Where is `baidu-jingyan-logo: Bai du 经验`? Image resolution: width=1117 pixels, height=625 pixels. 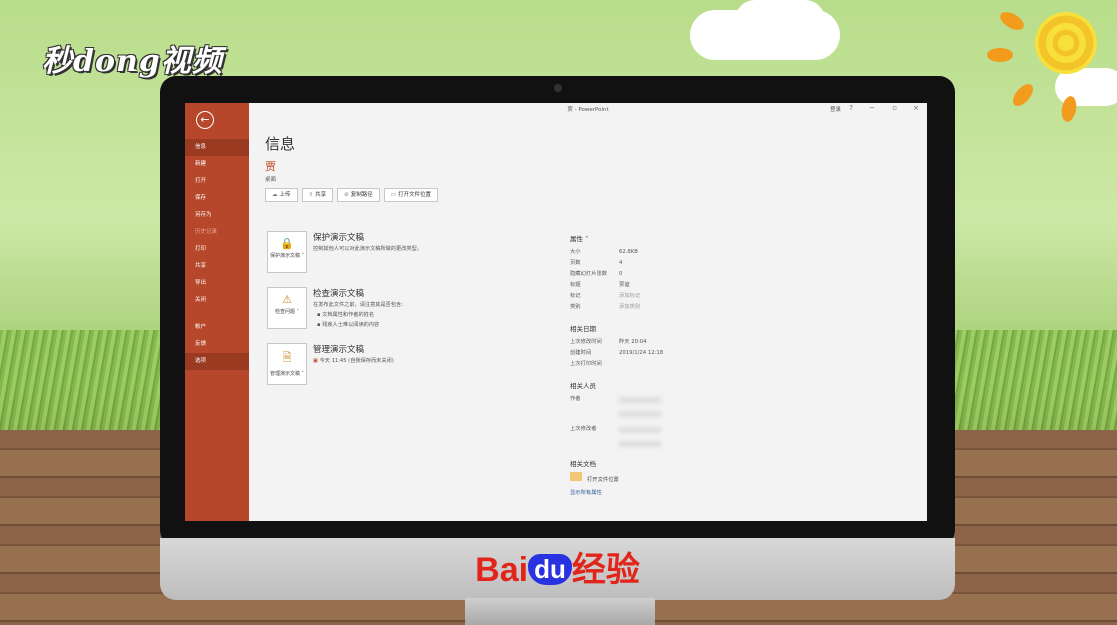 baidu-jingyan-logo: Bai du 经验 is located at coordinates (557, 570).